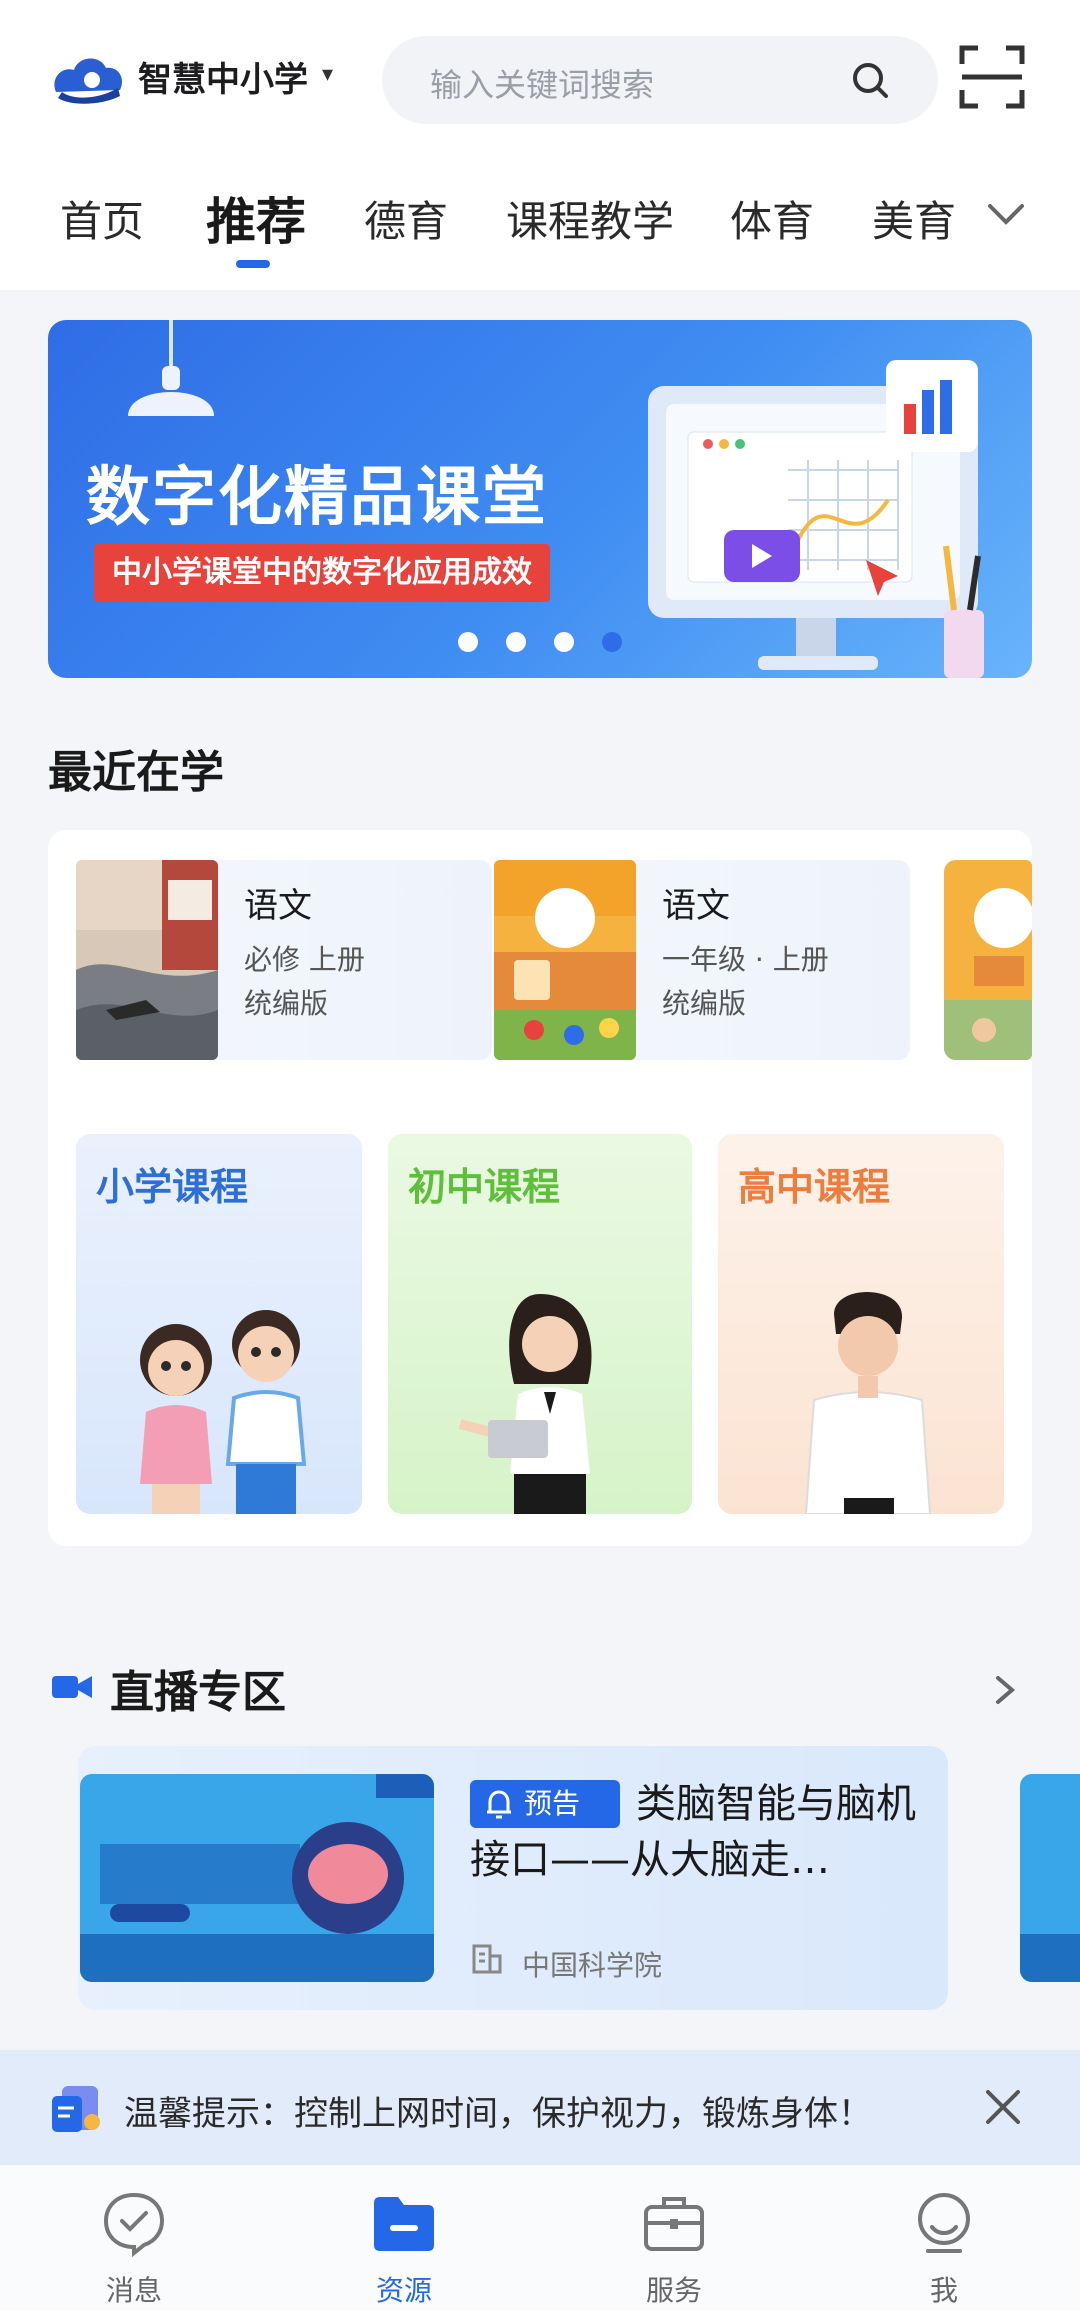  I want to click on logo-icon, so click(88, 81).